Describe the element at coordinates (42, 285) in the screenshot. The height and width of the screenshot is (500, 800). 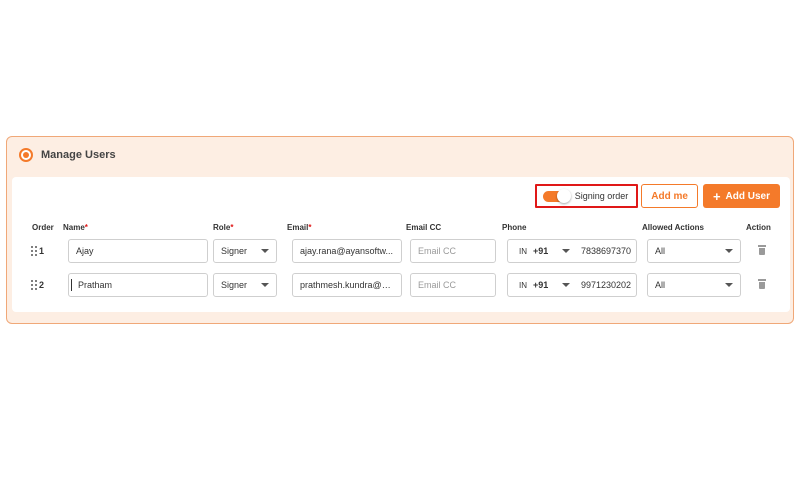
I see `order-number: 2` at that location.